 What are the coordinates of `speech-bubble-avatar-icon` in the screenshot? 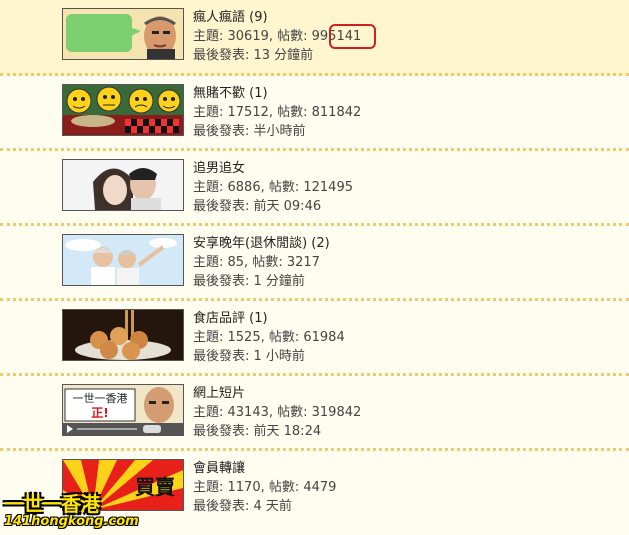 It's located at (123, 34).